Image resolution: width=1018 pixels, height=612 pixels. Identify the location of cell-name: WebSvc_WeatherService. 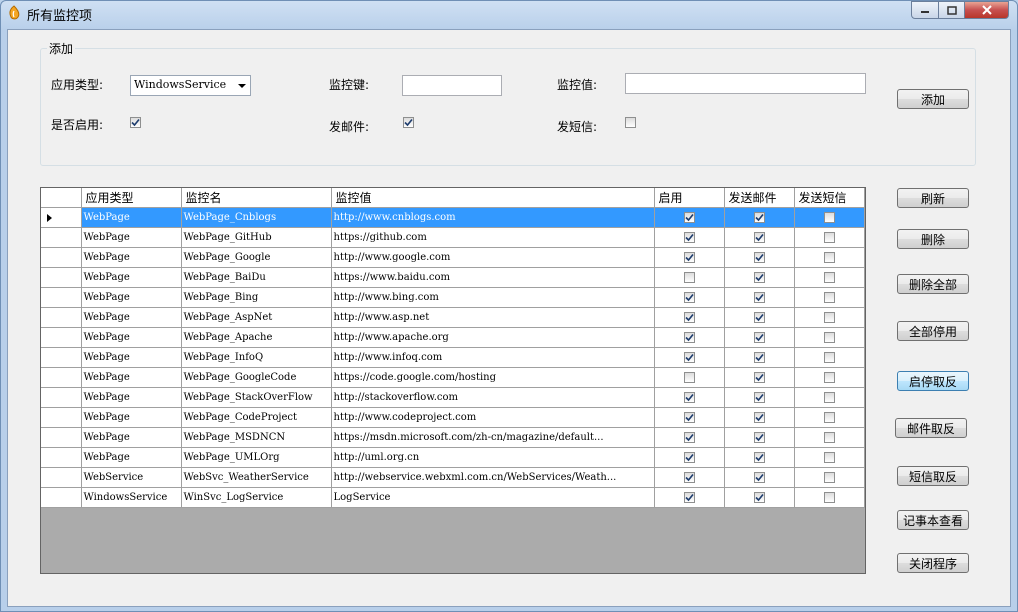
(256, 477).